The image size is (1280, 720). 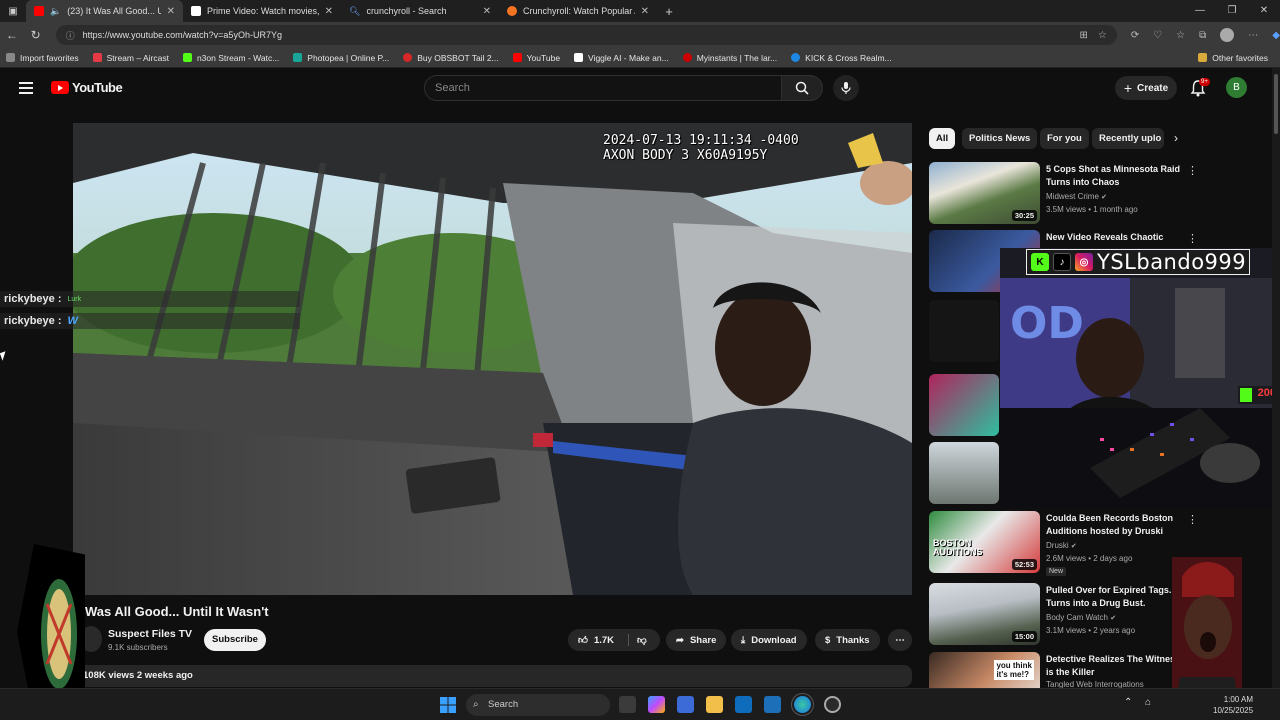 I want to click on search-button, so click(x=802, y=88).